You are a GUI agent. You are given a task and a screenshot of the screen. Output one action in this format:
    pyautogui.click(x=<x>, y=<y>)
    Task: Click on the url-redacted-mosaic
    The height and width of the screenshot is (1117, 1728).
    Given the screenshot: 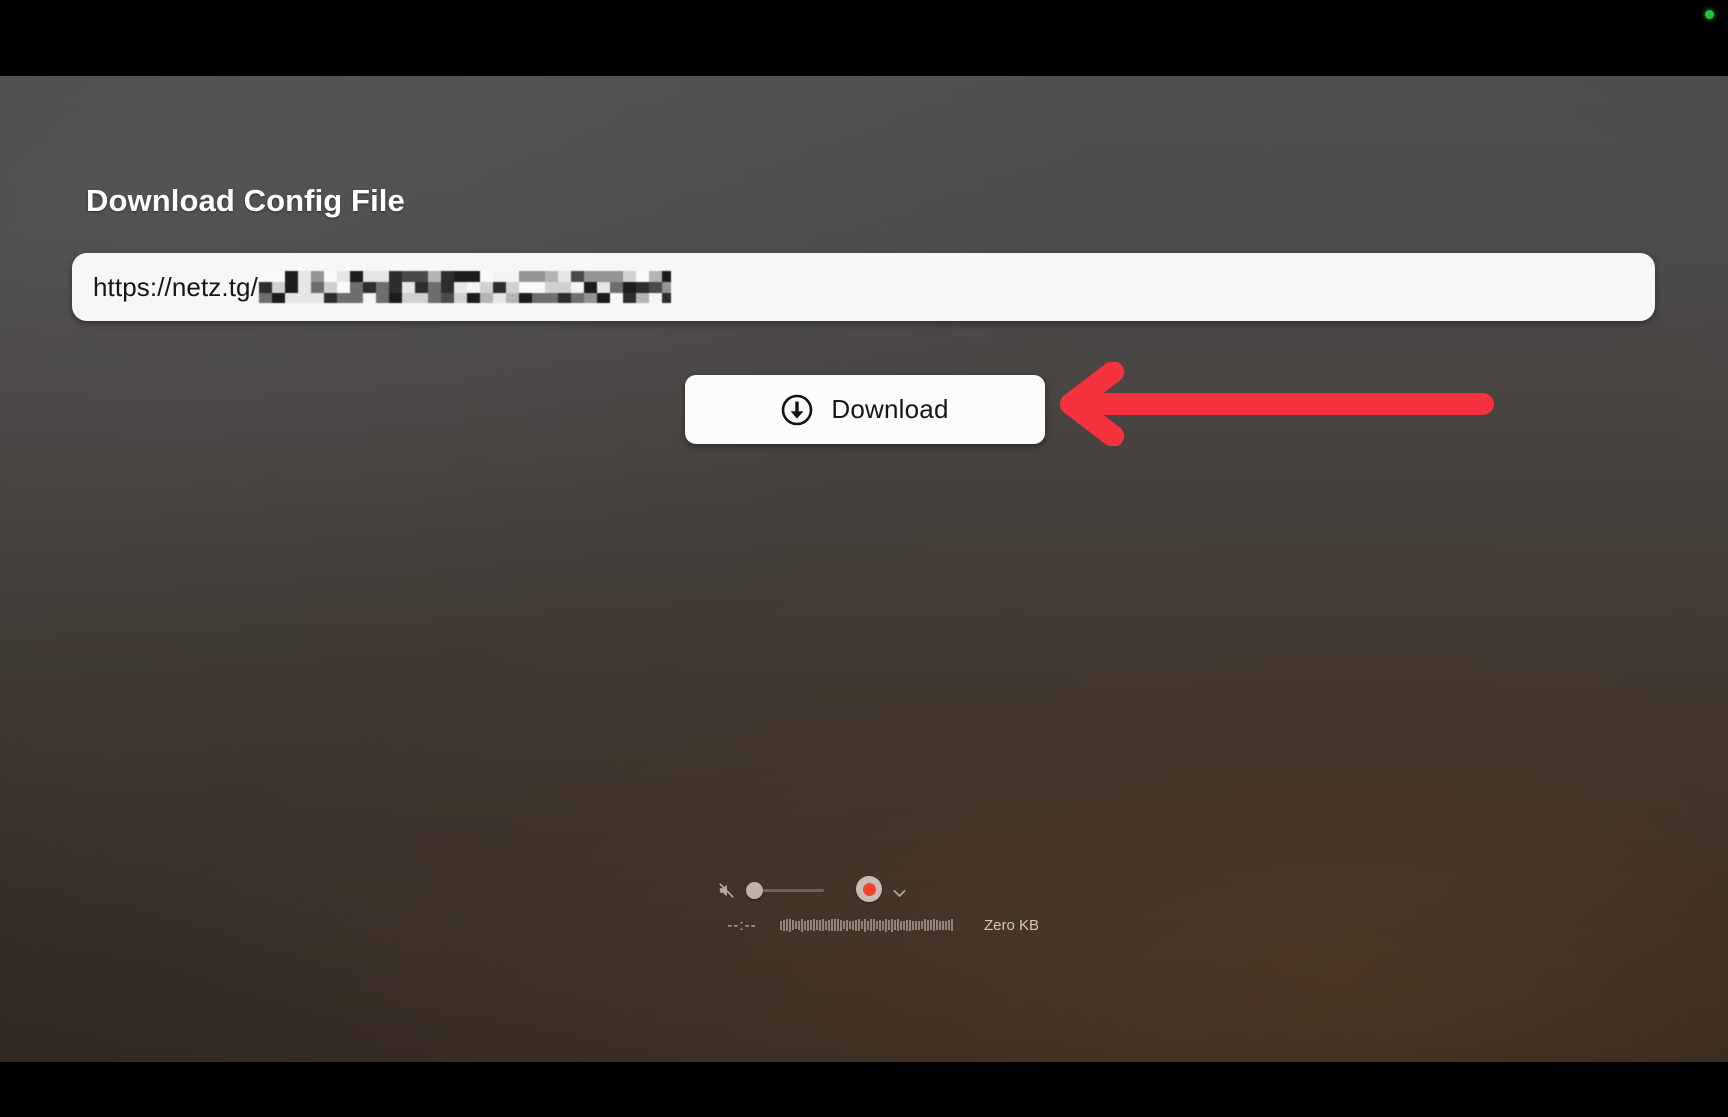 What is the action you would take?
    pyautogui.click(x=464, y=287)
    